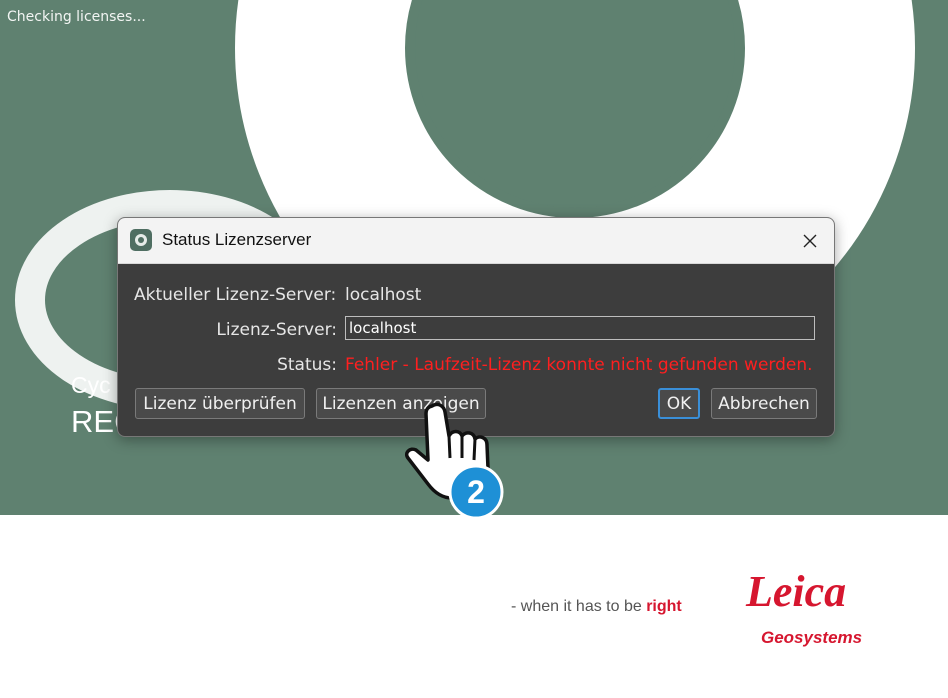  I want to click on product-name-line1: Cyc, so click(91, 385).